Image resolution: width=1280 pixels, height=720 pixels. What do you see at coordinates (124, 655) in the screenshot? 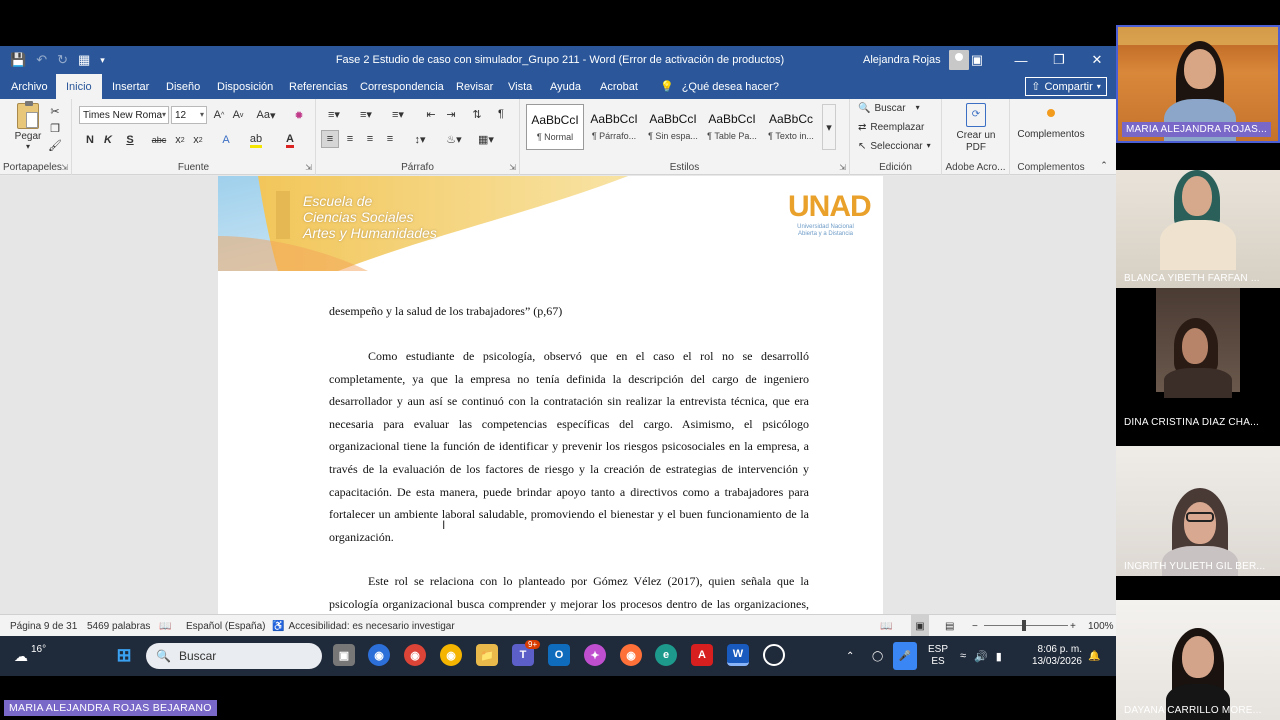
I see `start-icon: ⊞` at bounding box center [124, 655].